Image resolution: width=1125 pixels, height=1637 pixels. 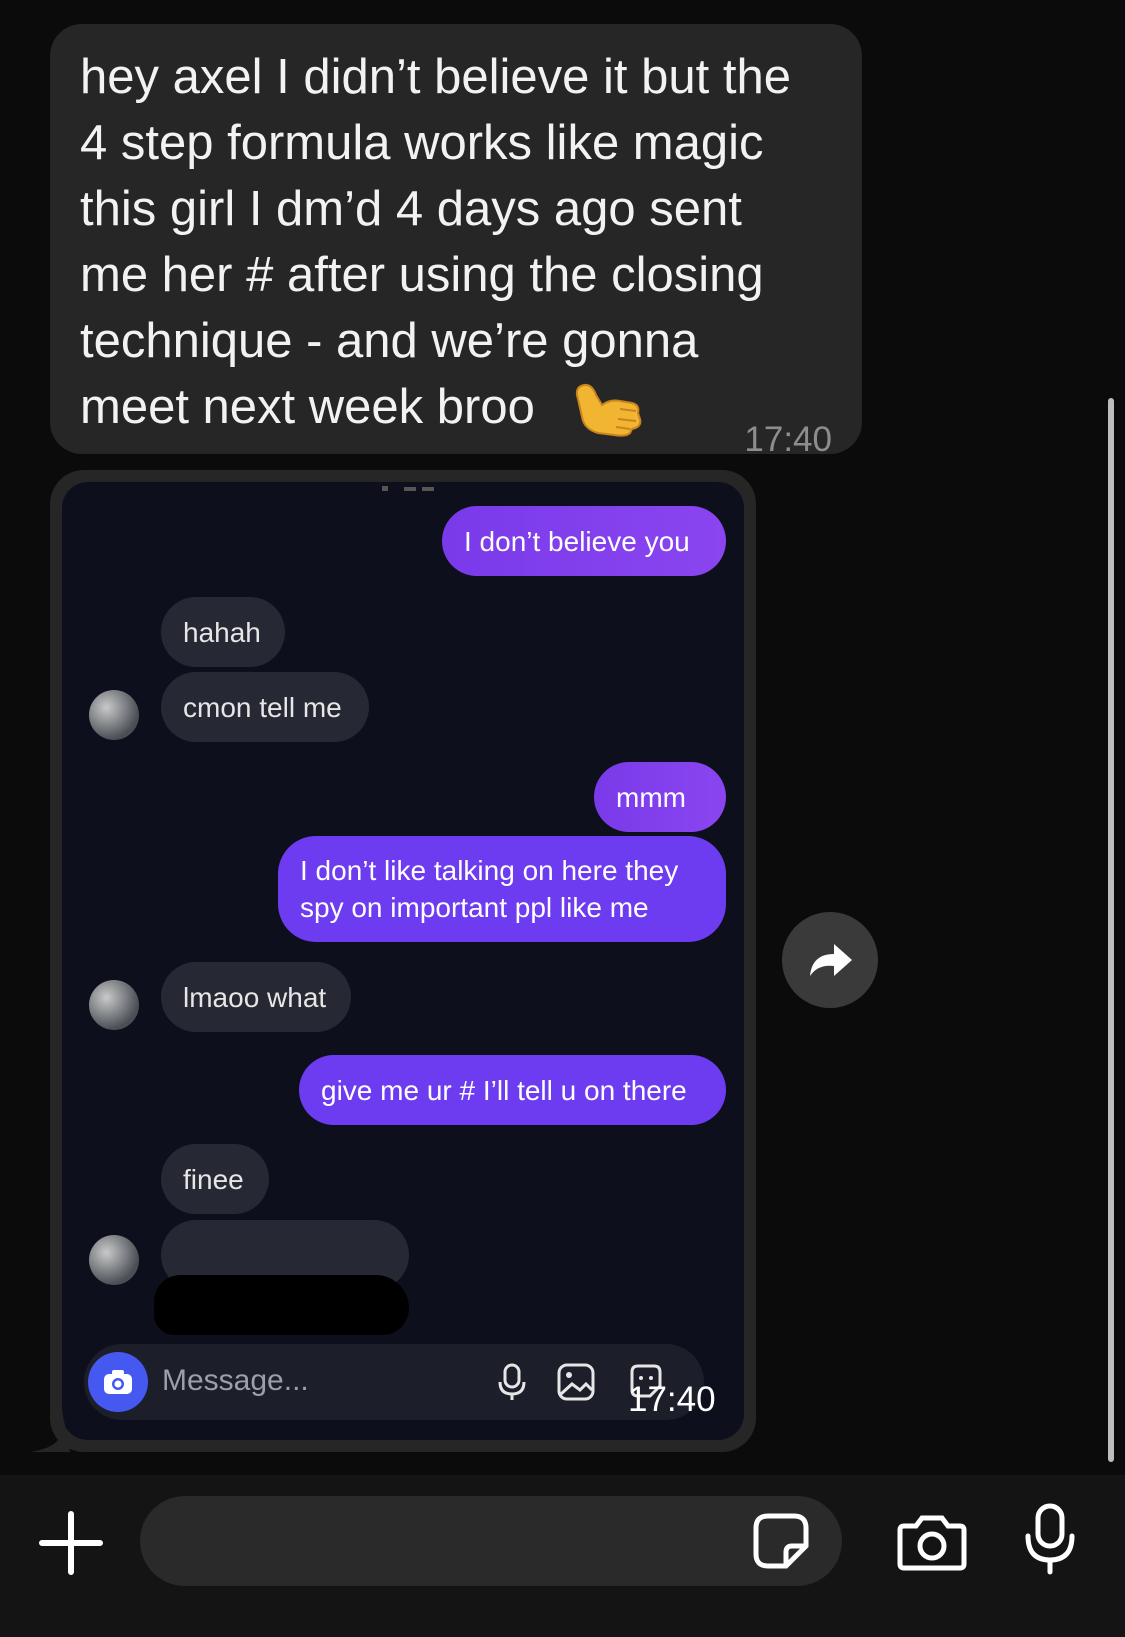 What do you see at coordinates (577, 541) in the screenshot?
I see `dm-message-text: I don’t believe you` at bounding box center [577, 541].